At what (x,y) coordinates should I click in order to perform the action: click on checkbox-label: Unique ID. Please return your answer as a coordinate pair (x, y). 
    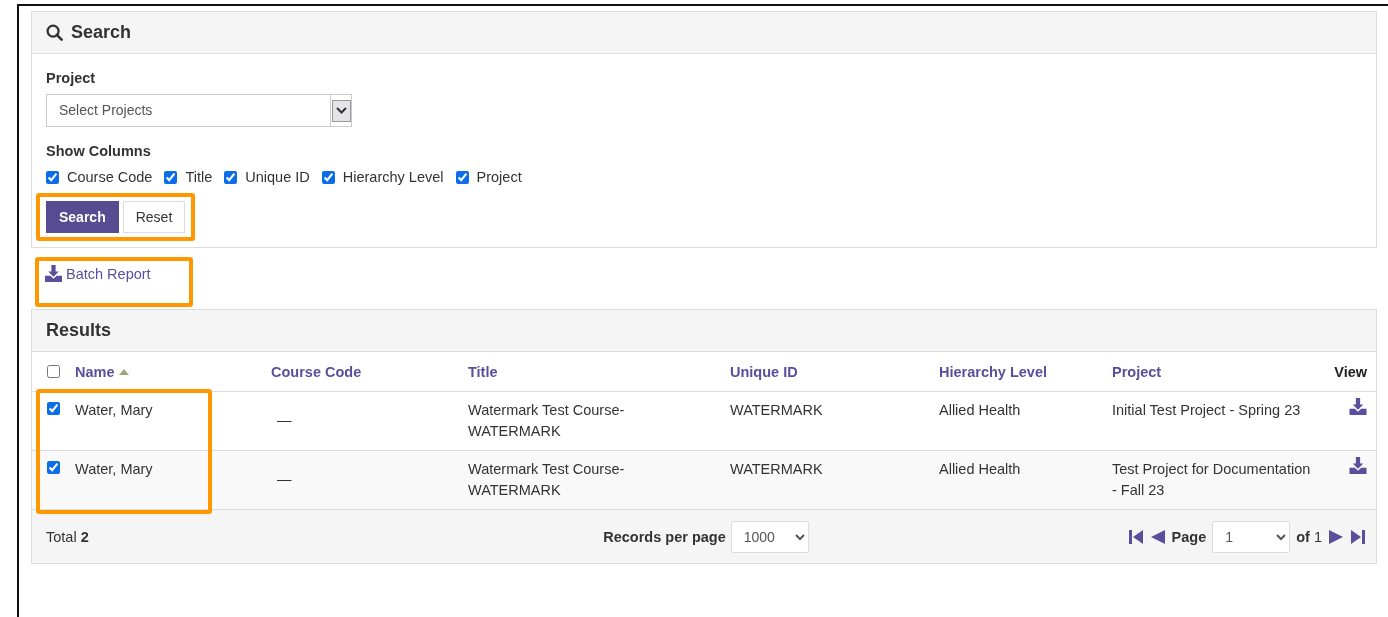
    Looking at the image, I should click on (277, 177).